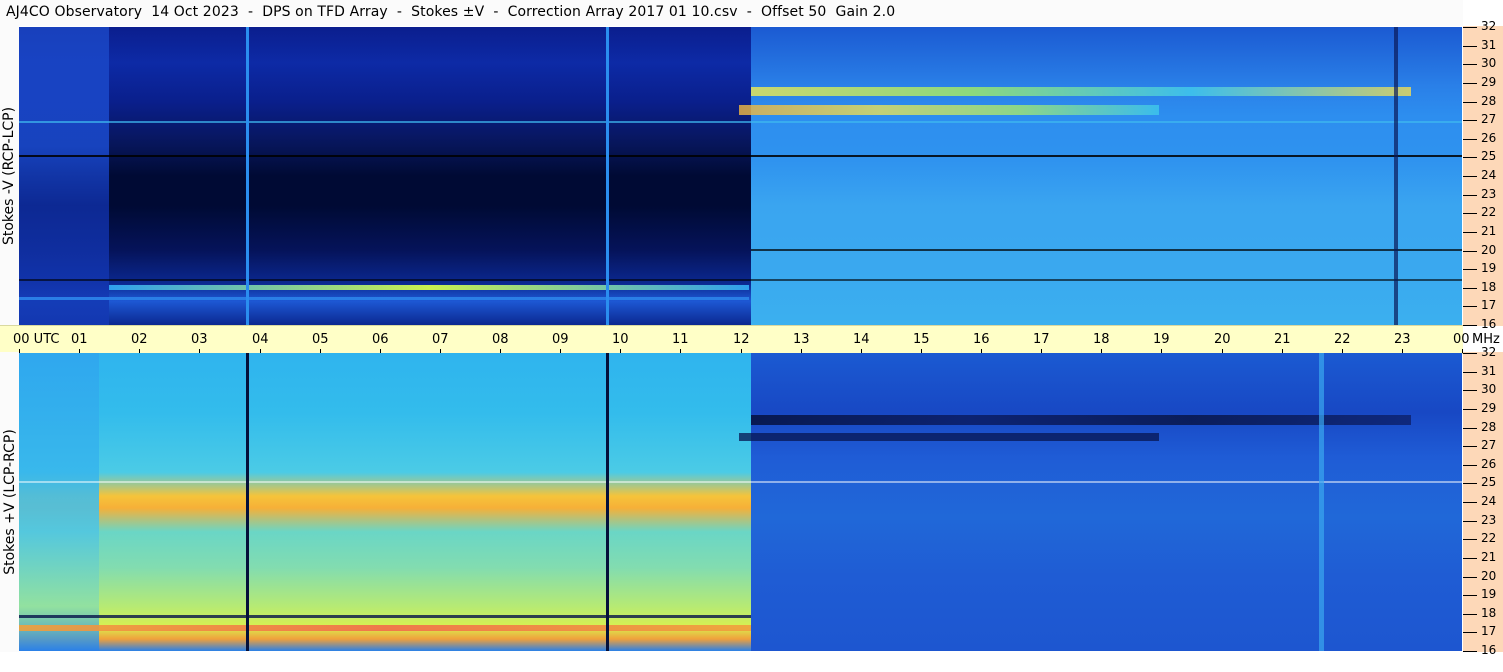 The height and width of the screenshot is (672, 1503). I want to click on bottom-emission-band, so click(385, 628).